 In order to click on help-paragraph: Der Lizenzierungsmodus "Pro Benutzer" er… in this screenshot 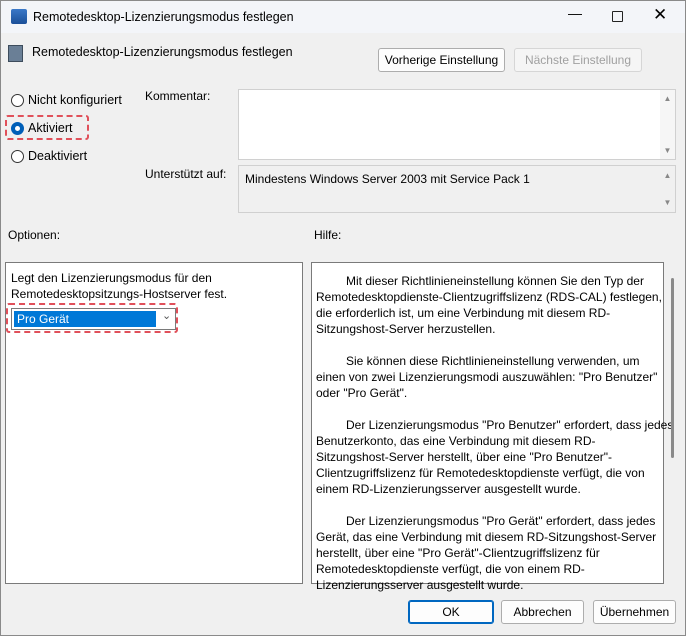, I will do `click(495, 457)`.